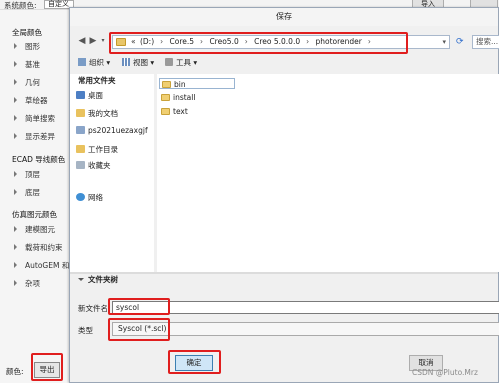 The height and width of the screenshot is (383, 499). Describe the element at coordinates (81, 279) in the screenshot. I see `collapse-arrow-icon` at that location.